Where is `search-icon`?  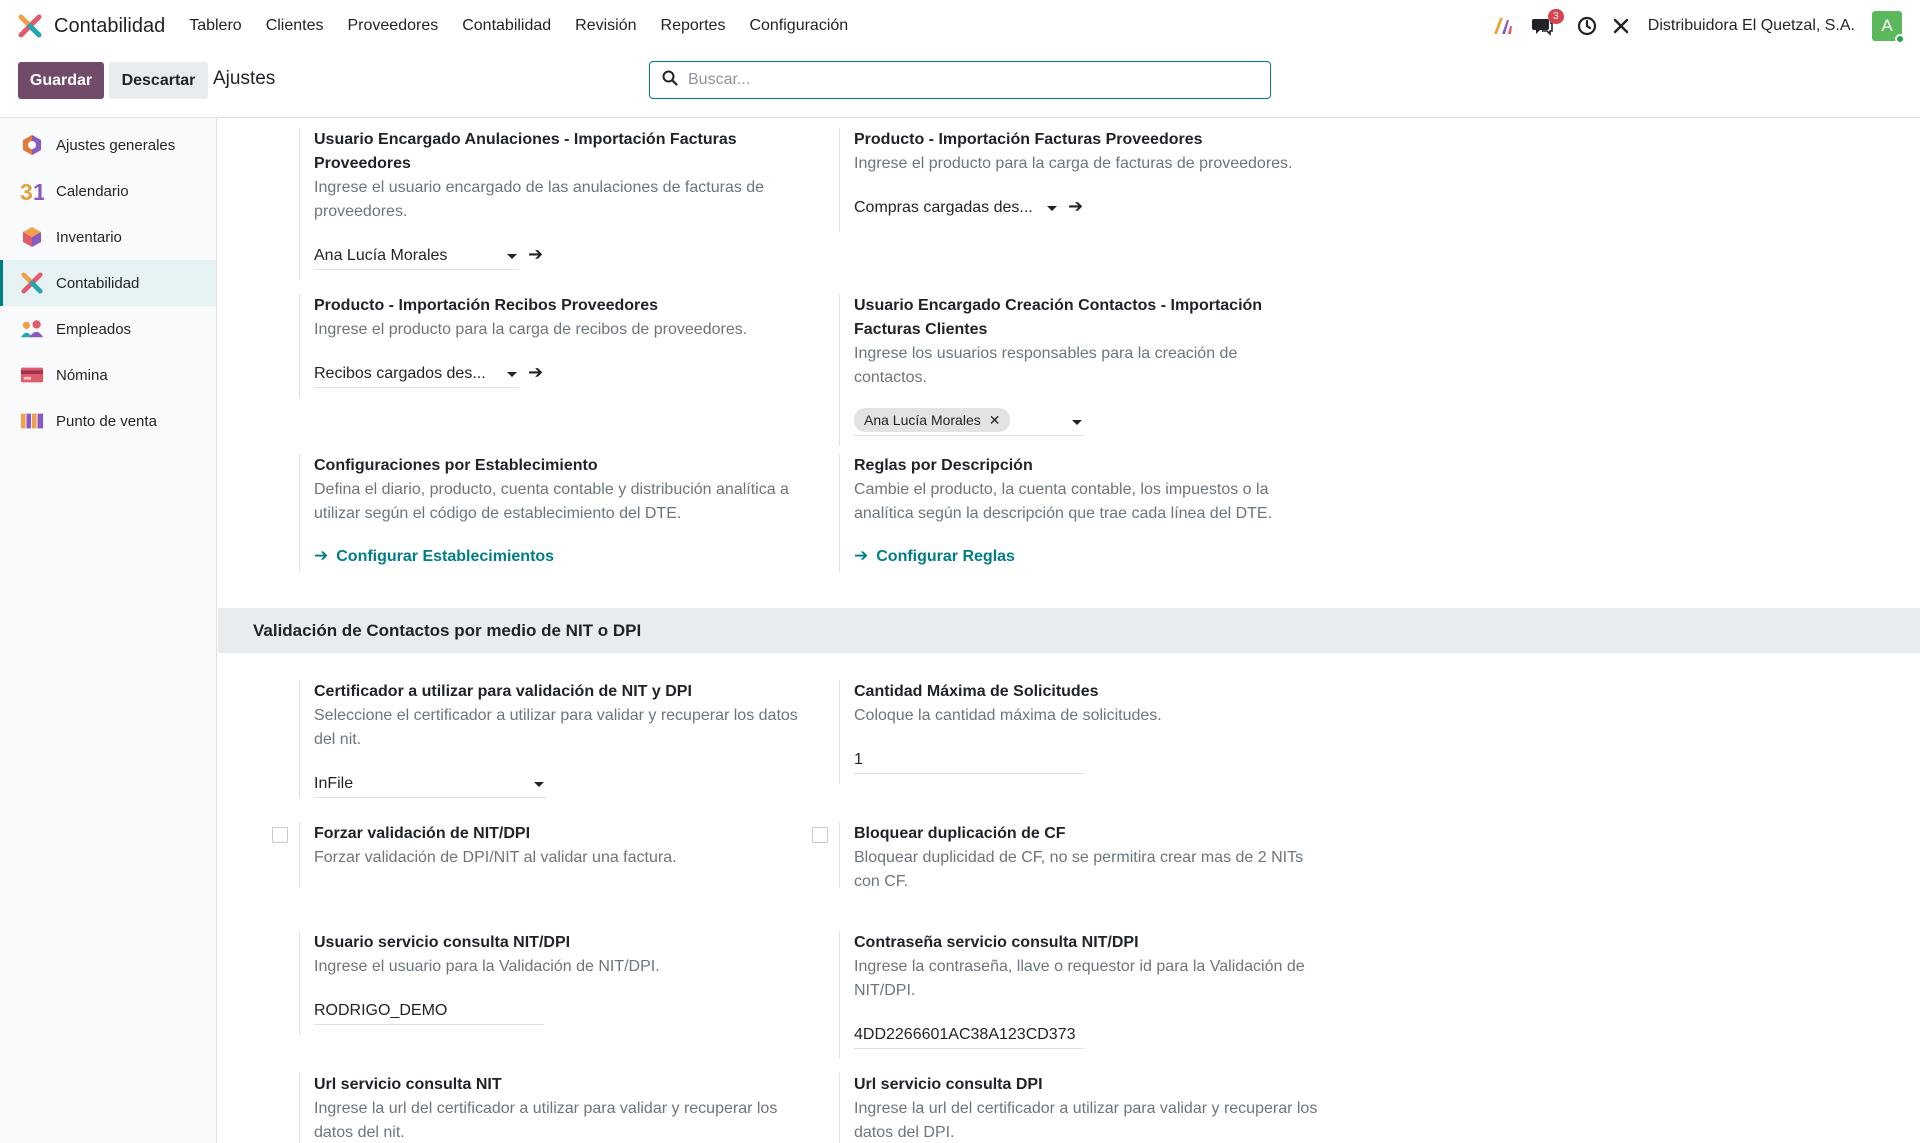
search-icon is located at coordinates (670, 80).